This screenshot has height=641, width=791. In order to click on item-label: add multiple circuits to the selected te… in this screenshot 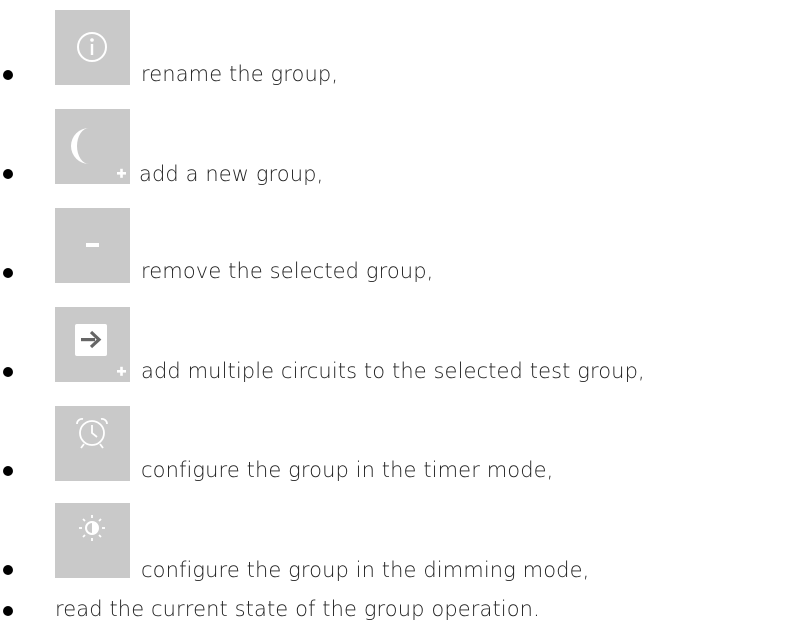, I will do `click(393, 371)`.